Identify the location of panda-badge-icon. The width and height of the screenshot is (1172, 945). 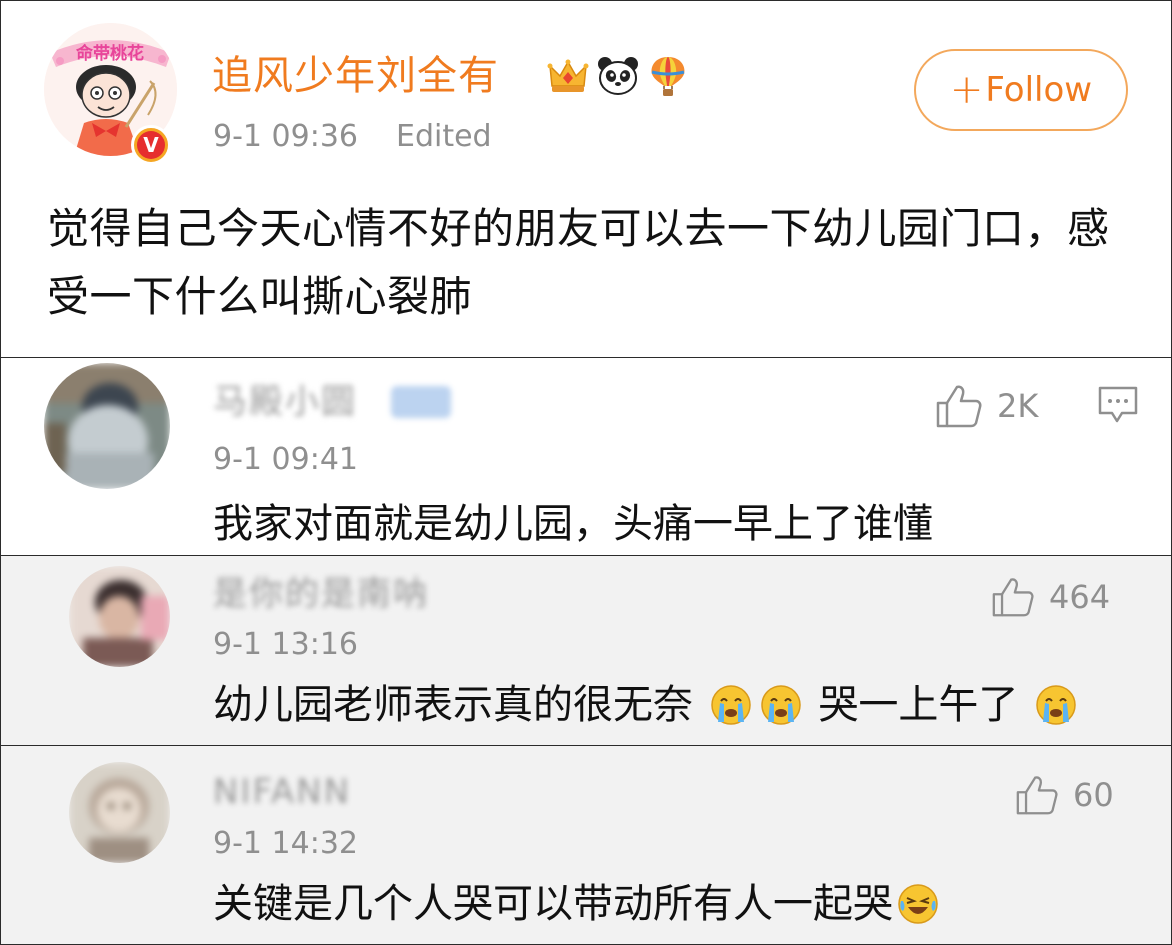
(618, 76).